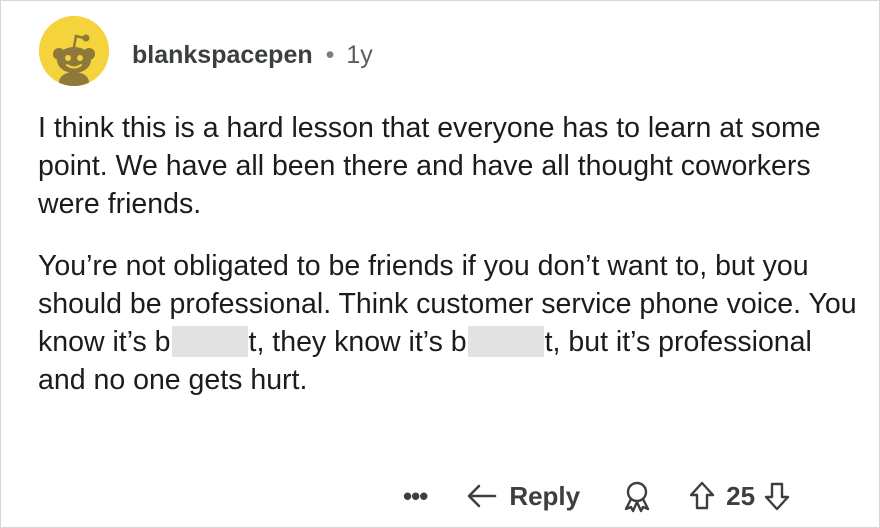 This screenshot has width=880, height=528. I want to click on upvote-button, so click(702, 496).